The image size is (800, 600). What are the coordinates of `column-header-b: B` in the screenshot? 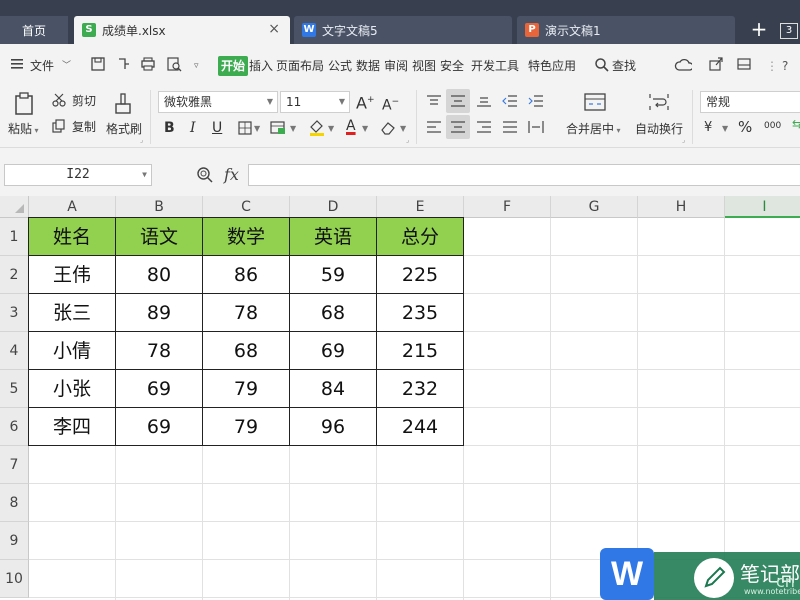 It's located at (159, 207).